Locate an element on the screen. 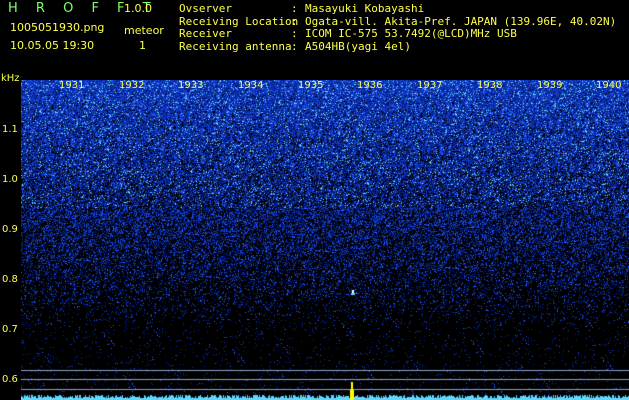 This screenshot has width=629, height=400. x-tick-label: 1933 is located at coordinates (191, 85).